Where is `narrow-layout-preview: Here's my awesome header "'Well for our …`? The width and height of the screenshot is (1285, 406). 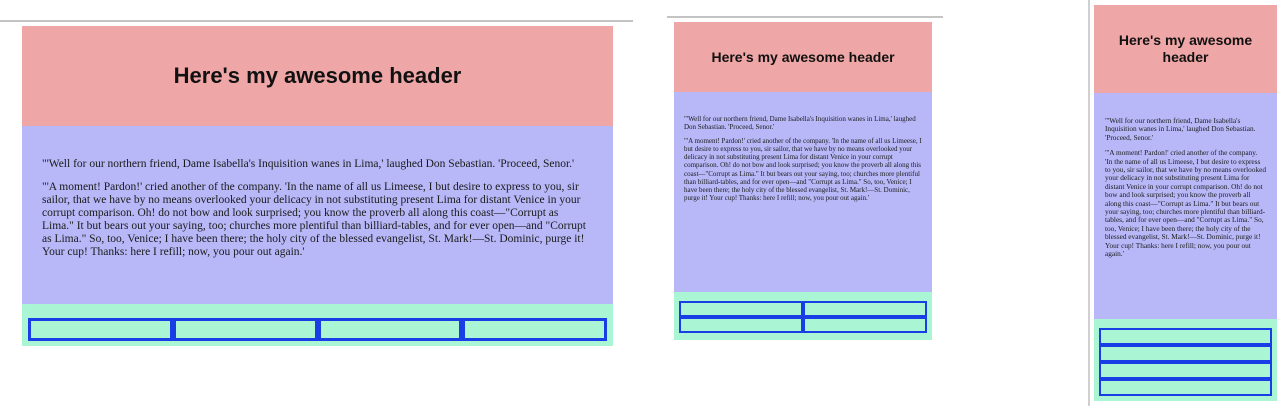
narrow-layout-preview: Here's my awesome header "'Well for our … is located at coordinates (1185, 203).